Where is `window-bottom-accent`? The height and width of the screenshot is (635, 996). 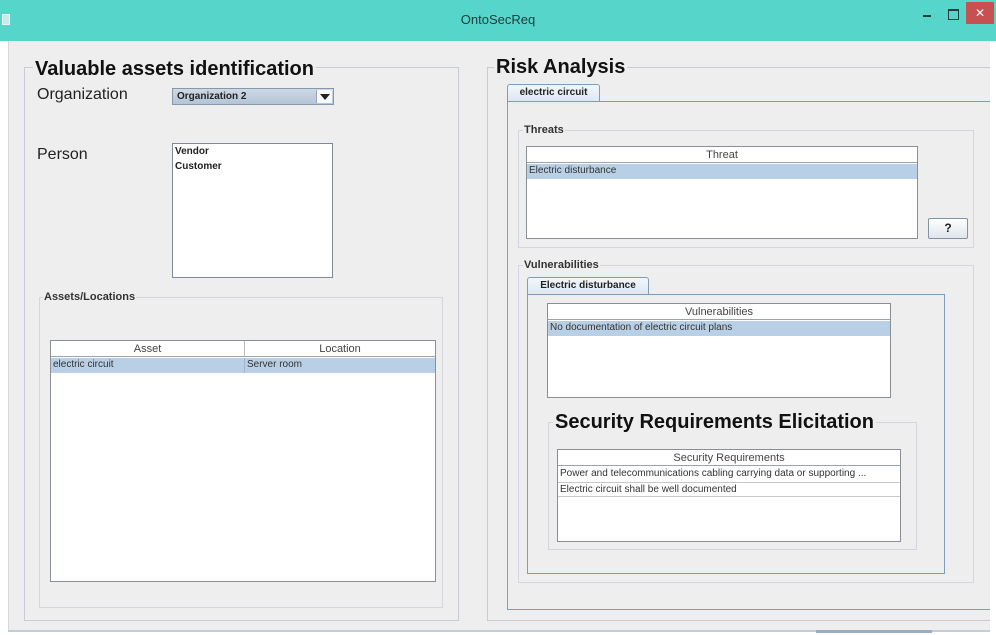
window-bottom-accent is located at coordinates (874, 631).